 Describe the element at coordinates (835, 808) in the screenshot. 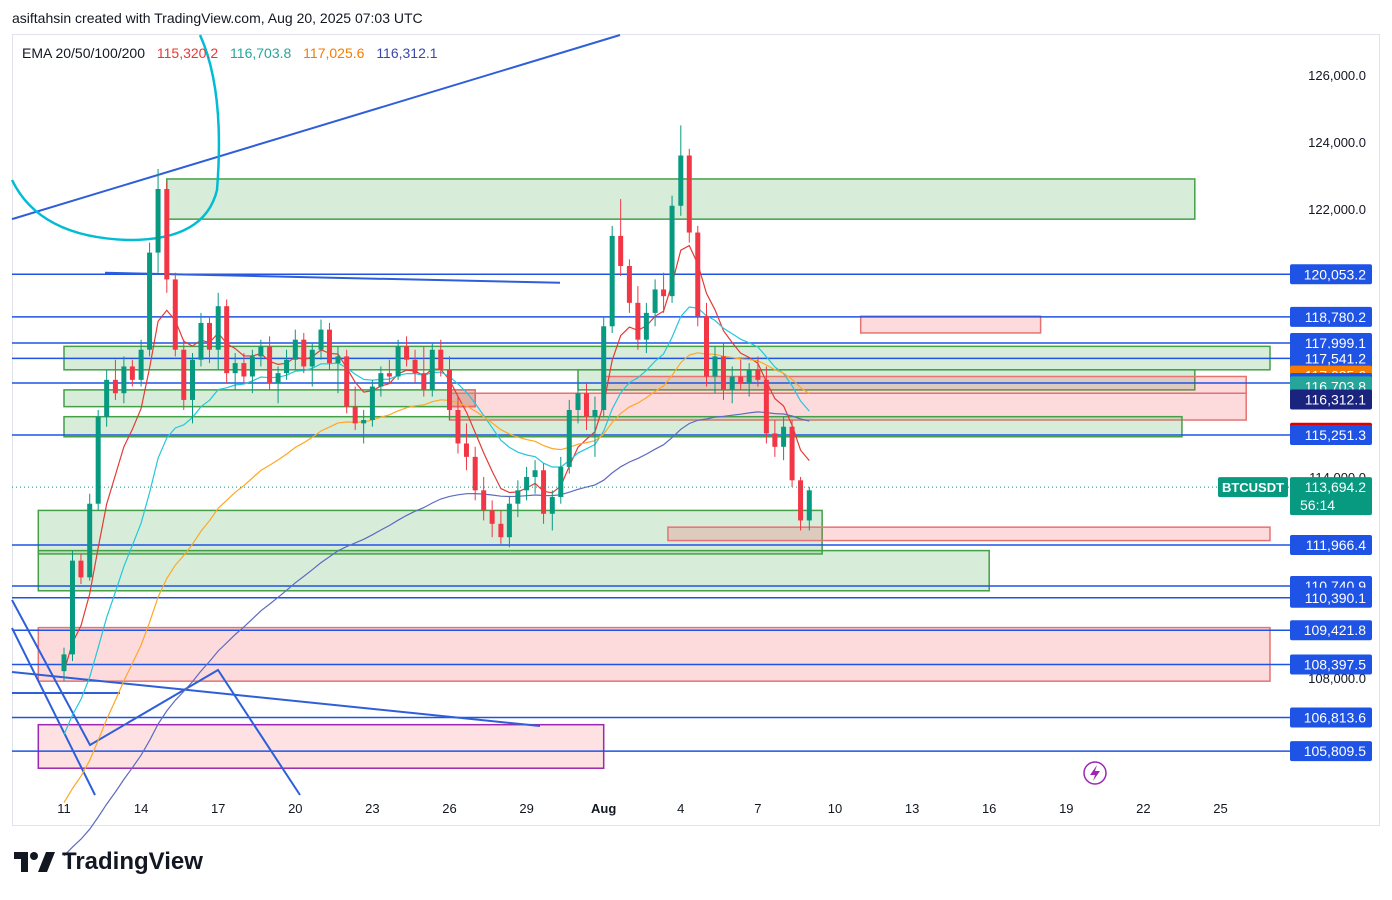

I see `x-axis-tick-label: 10` at that location.